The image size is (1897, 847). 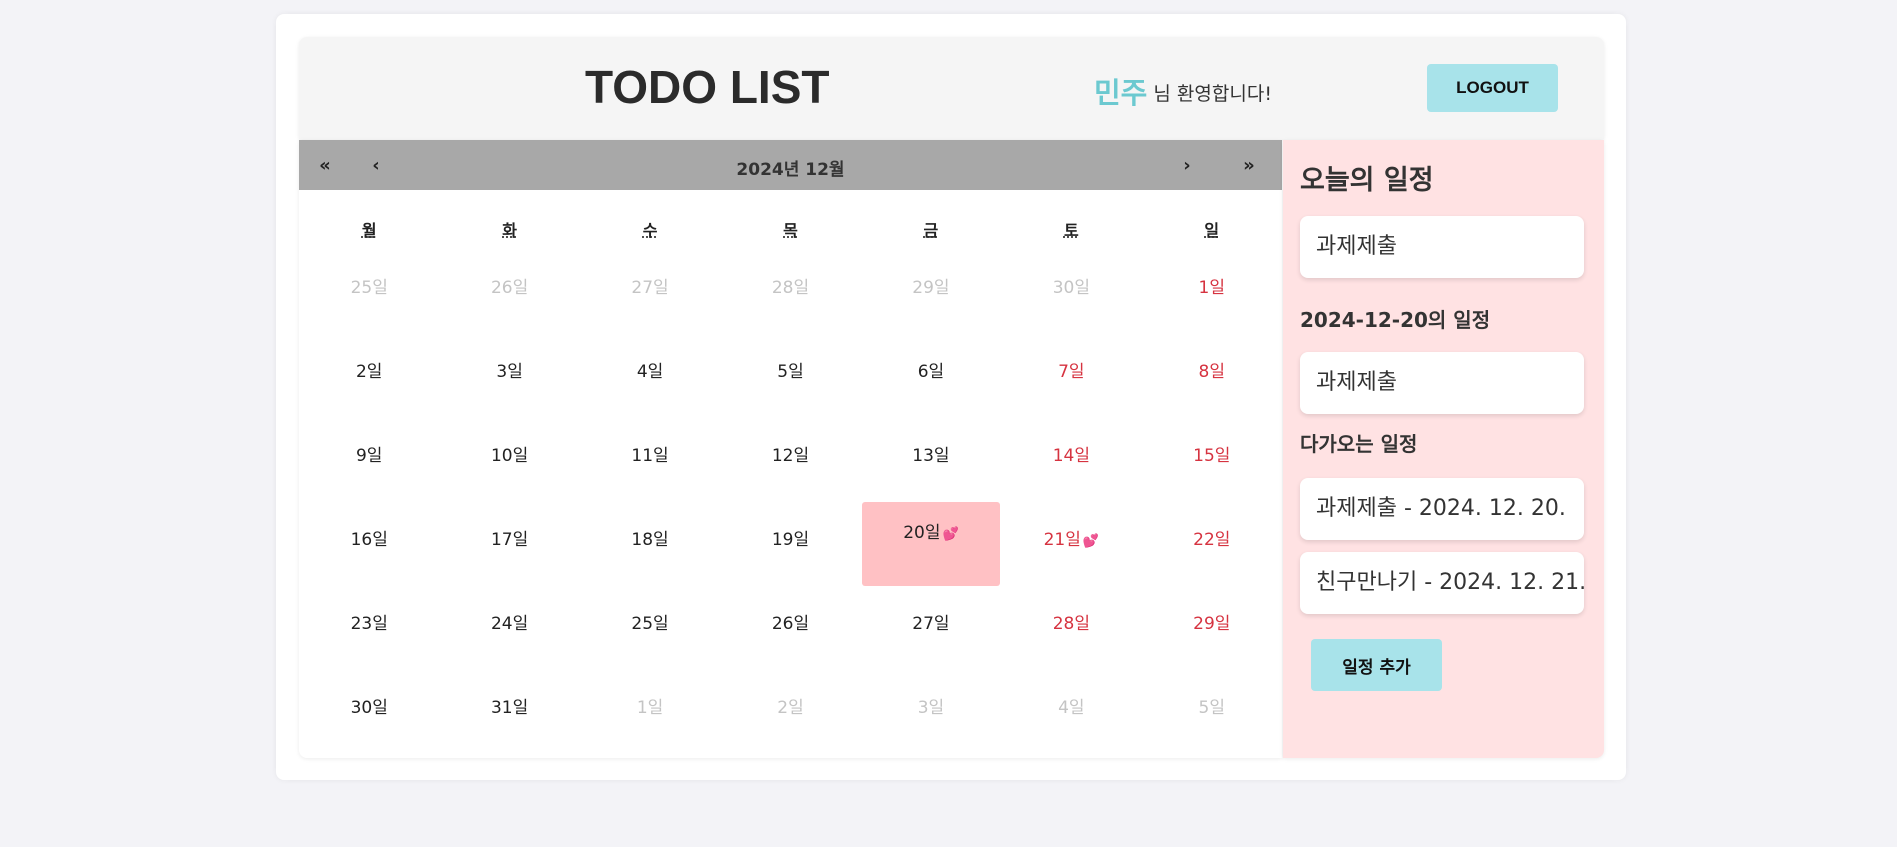 I want to click on two-hearts-icon: 💕, so click(x=950, y=534).